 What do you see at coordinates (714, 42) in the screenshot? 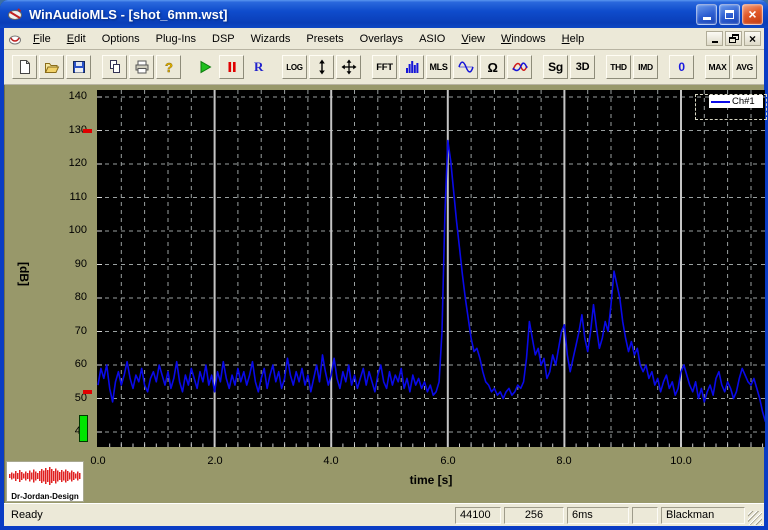
I see `mdi-minimize-icon` at bounding box center [714, 42].